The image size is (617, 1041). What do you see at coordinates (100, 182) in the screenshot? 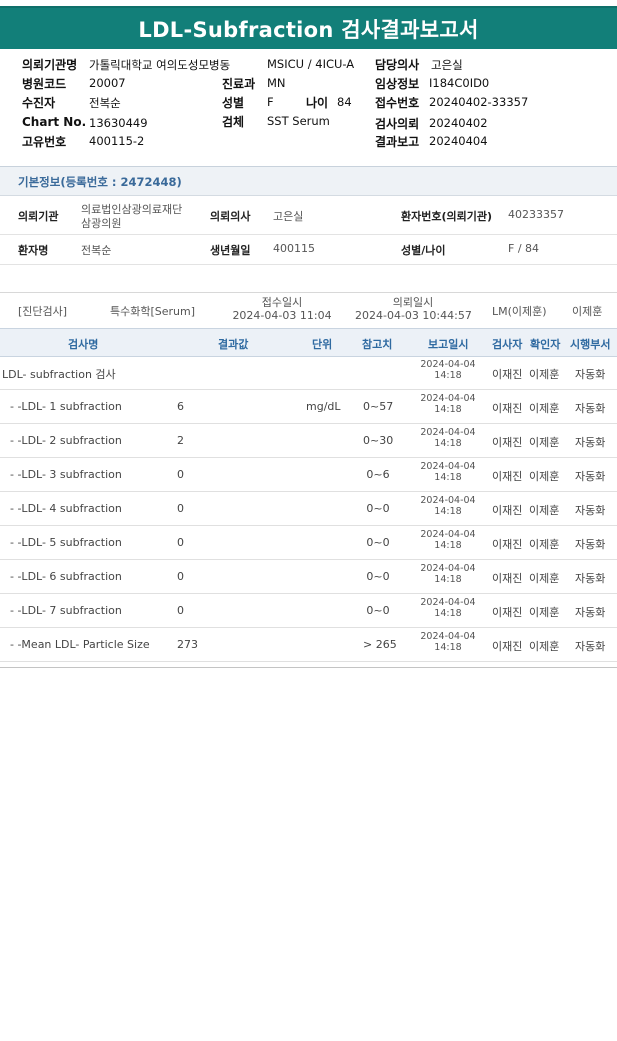
I see `basic-info-title: 기본정보(등록번호 : 2472448)` at bounding box center [100, 182].